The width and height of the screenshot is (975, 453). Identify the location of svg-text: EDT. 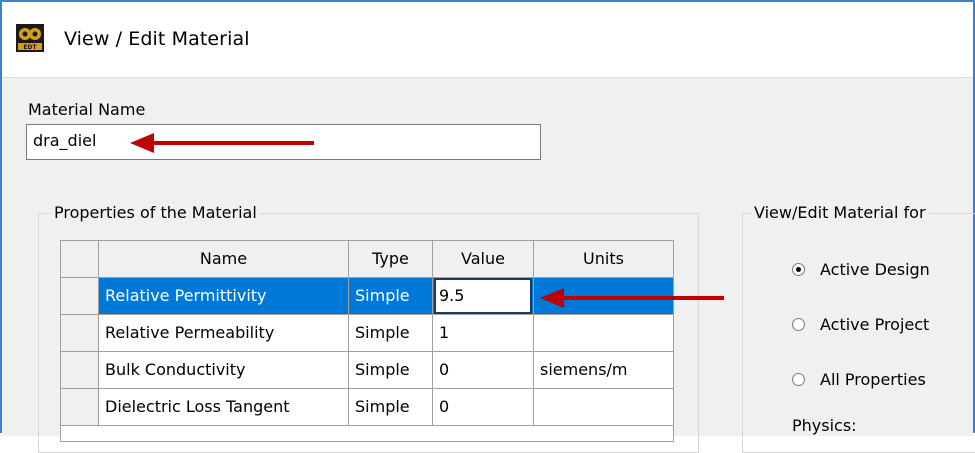
(30, 47).